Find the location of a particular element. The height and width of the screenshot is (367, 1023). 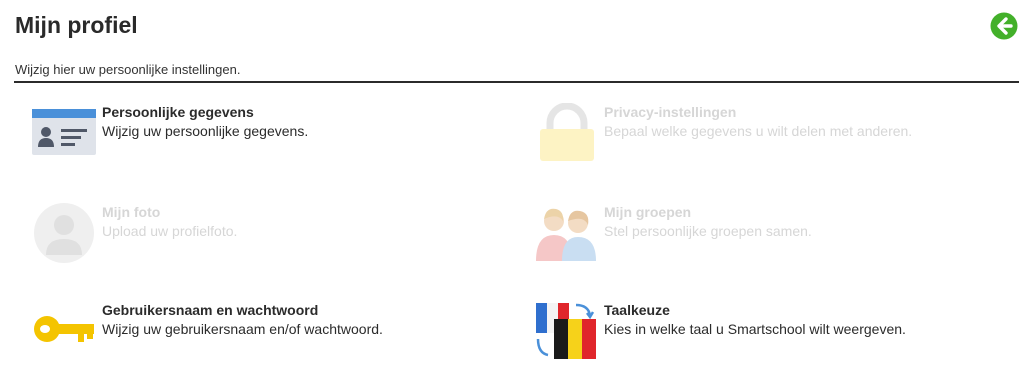

page-title: Mijn profiel is located at coordinates (76, 25).